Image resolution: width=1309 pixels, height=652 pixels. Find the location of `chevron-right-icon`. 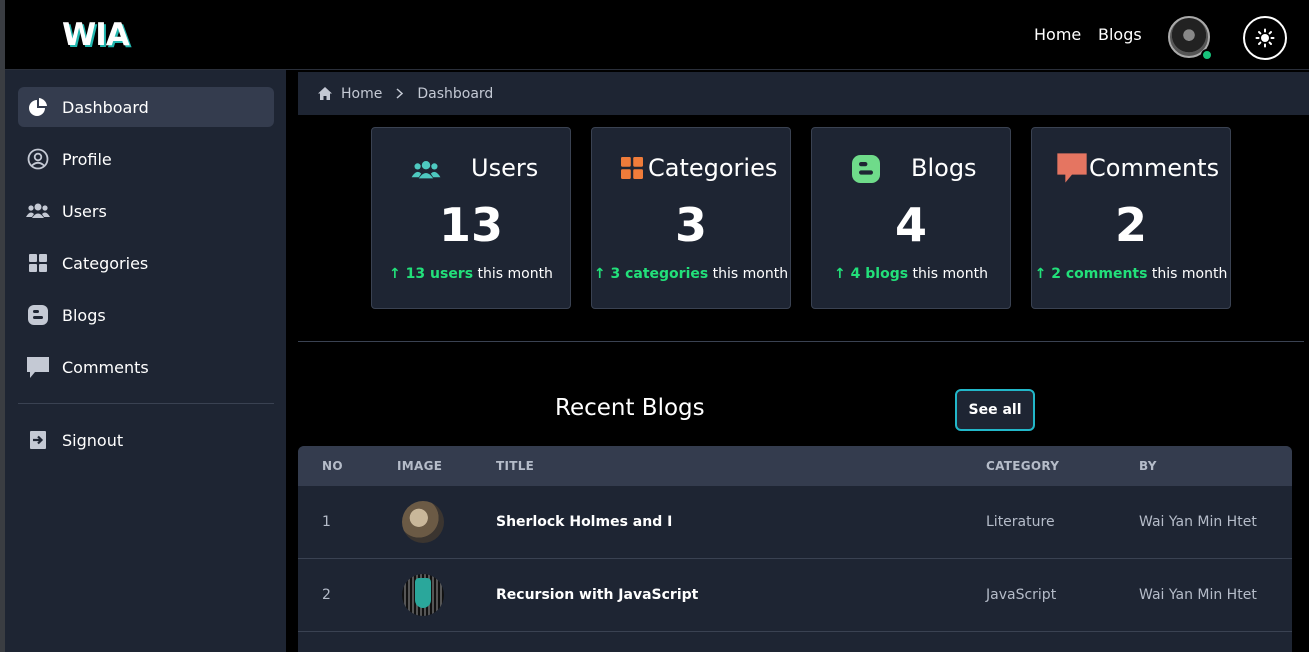

chevron-right-icon is located at coordinates (400, 93).